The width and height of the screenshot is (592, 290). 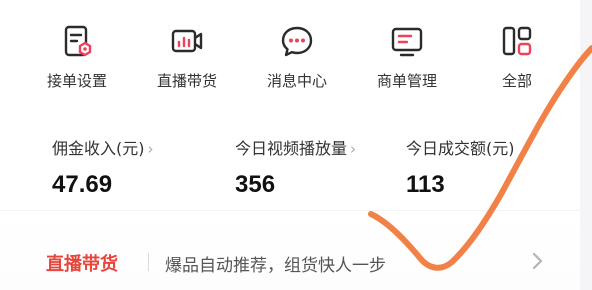 What do you see at coordinates (187, 56) in the screenshot?
I see `quick-action-live-selling: 直播带货` at bounding box center [187, 56].